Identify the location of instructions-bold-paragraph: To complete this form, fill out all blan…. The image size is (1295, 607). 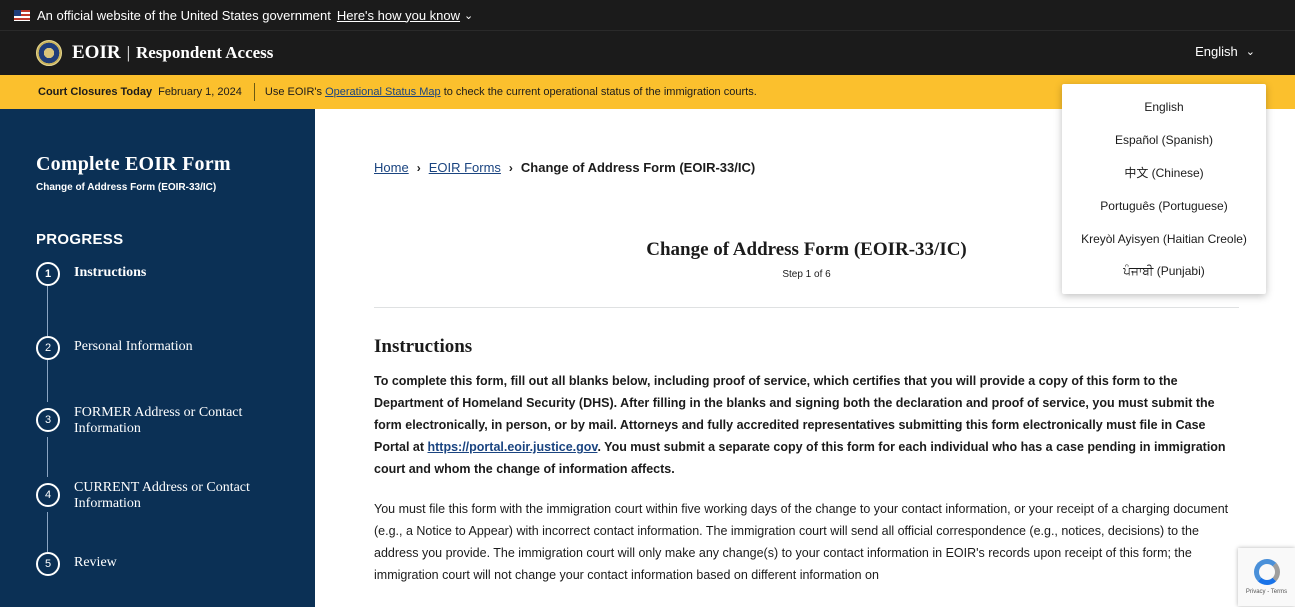
(806, 425).